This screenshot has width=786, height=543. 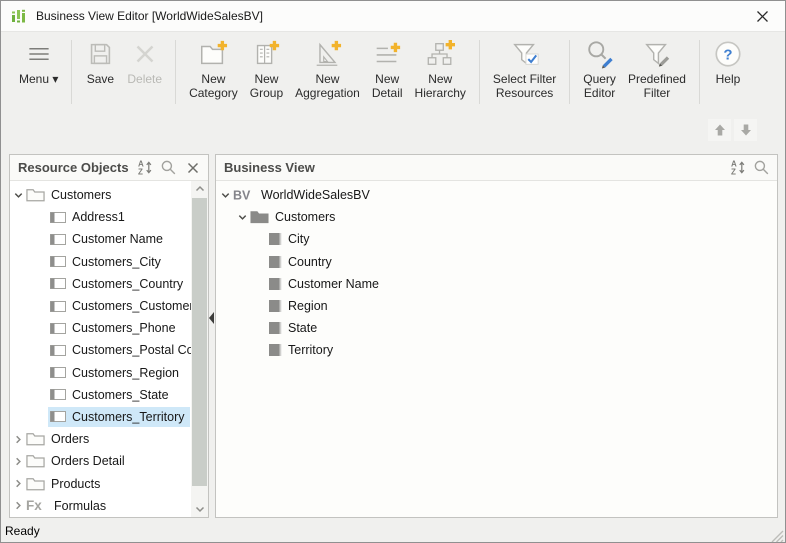 I want to click on window-title: Business View Editor [WorldWideSalesBV], so click(x=149, y=16).